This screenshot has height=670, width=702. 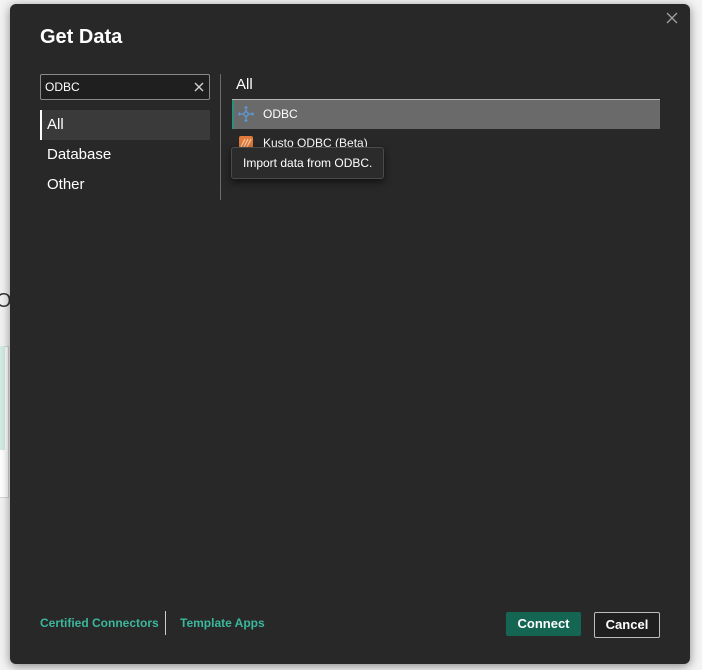 I want to click on background-card-accent, so click(x=2, y=398).